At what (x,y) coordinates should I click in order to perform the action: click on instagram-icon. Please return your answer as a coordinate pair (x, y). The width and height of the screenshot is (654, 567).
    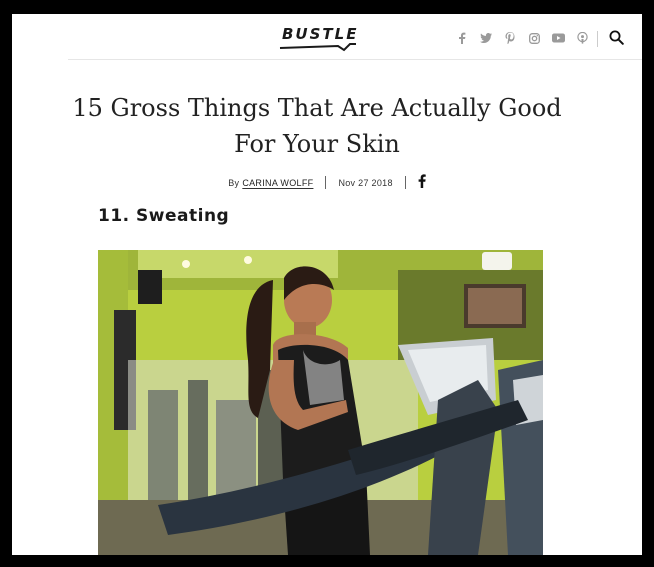
    Looking at the image, I should click on (534, 38).